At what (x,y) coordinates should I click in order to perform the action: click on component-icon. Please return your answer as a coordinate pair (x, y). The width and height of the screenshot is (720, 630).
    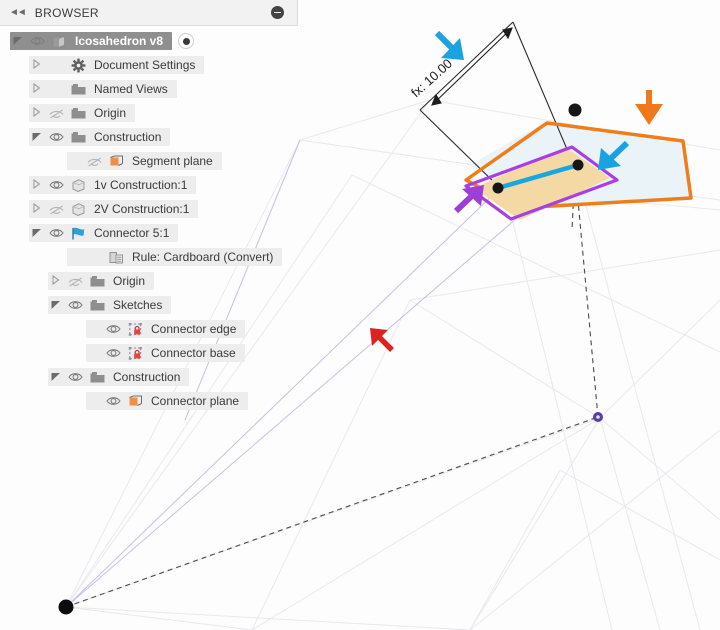
    Looking at the image, I should click on (59, 41).